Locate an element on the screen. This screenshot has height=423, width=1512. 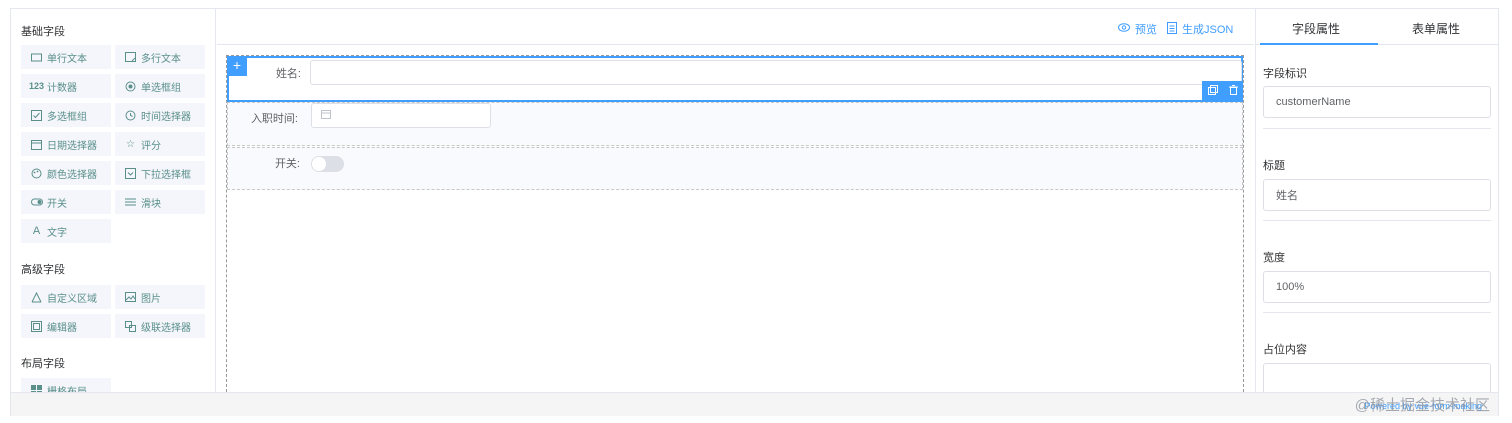
slider-icon is located at coordinates (130, 202).